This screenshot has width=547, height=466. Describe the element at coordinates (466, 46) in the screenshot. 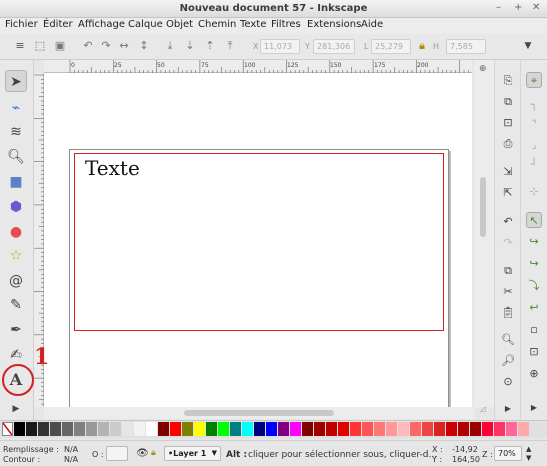

I see `height-field: 7,585` at that location.